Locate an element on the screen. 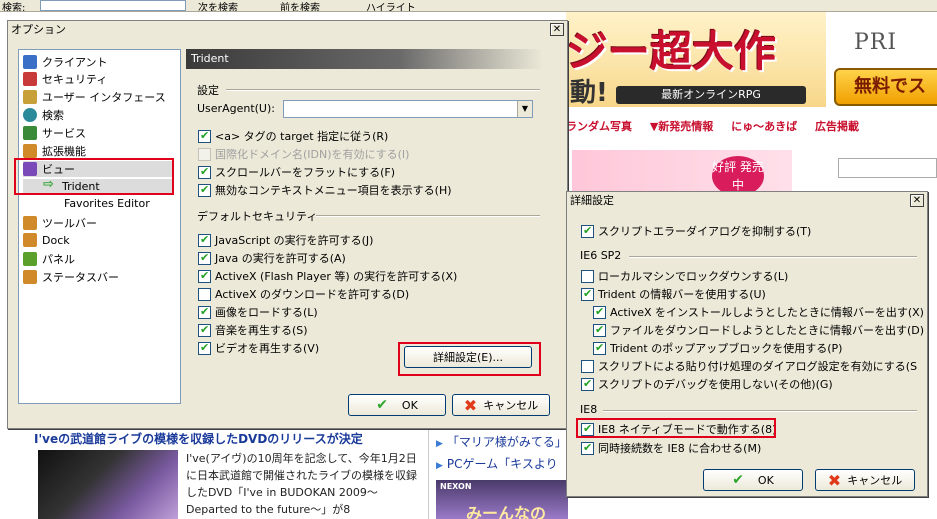 The height and width of the screenshot is (519, 937). tree-item-ui: ユーザー インタフェース is located at coordinates (94, 97).